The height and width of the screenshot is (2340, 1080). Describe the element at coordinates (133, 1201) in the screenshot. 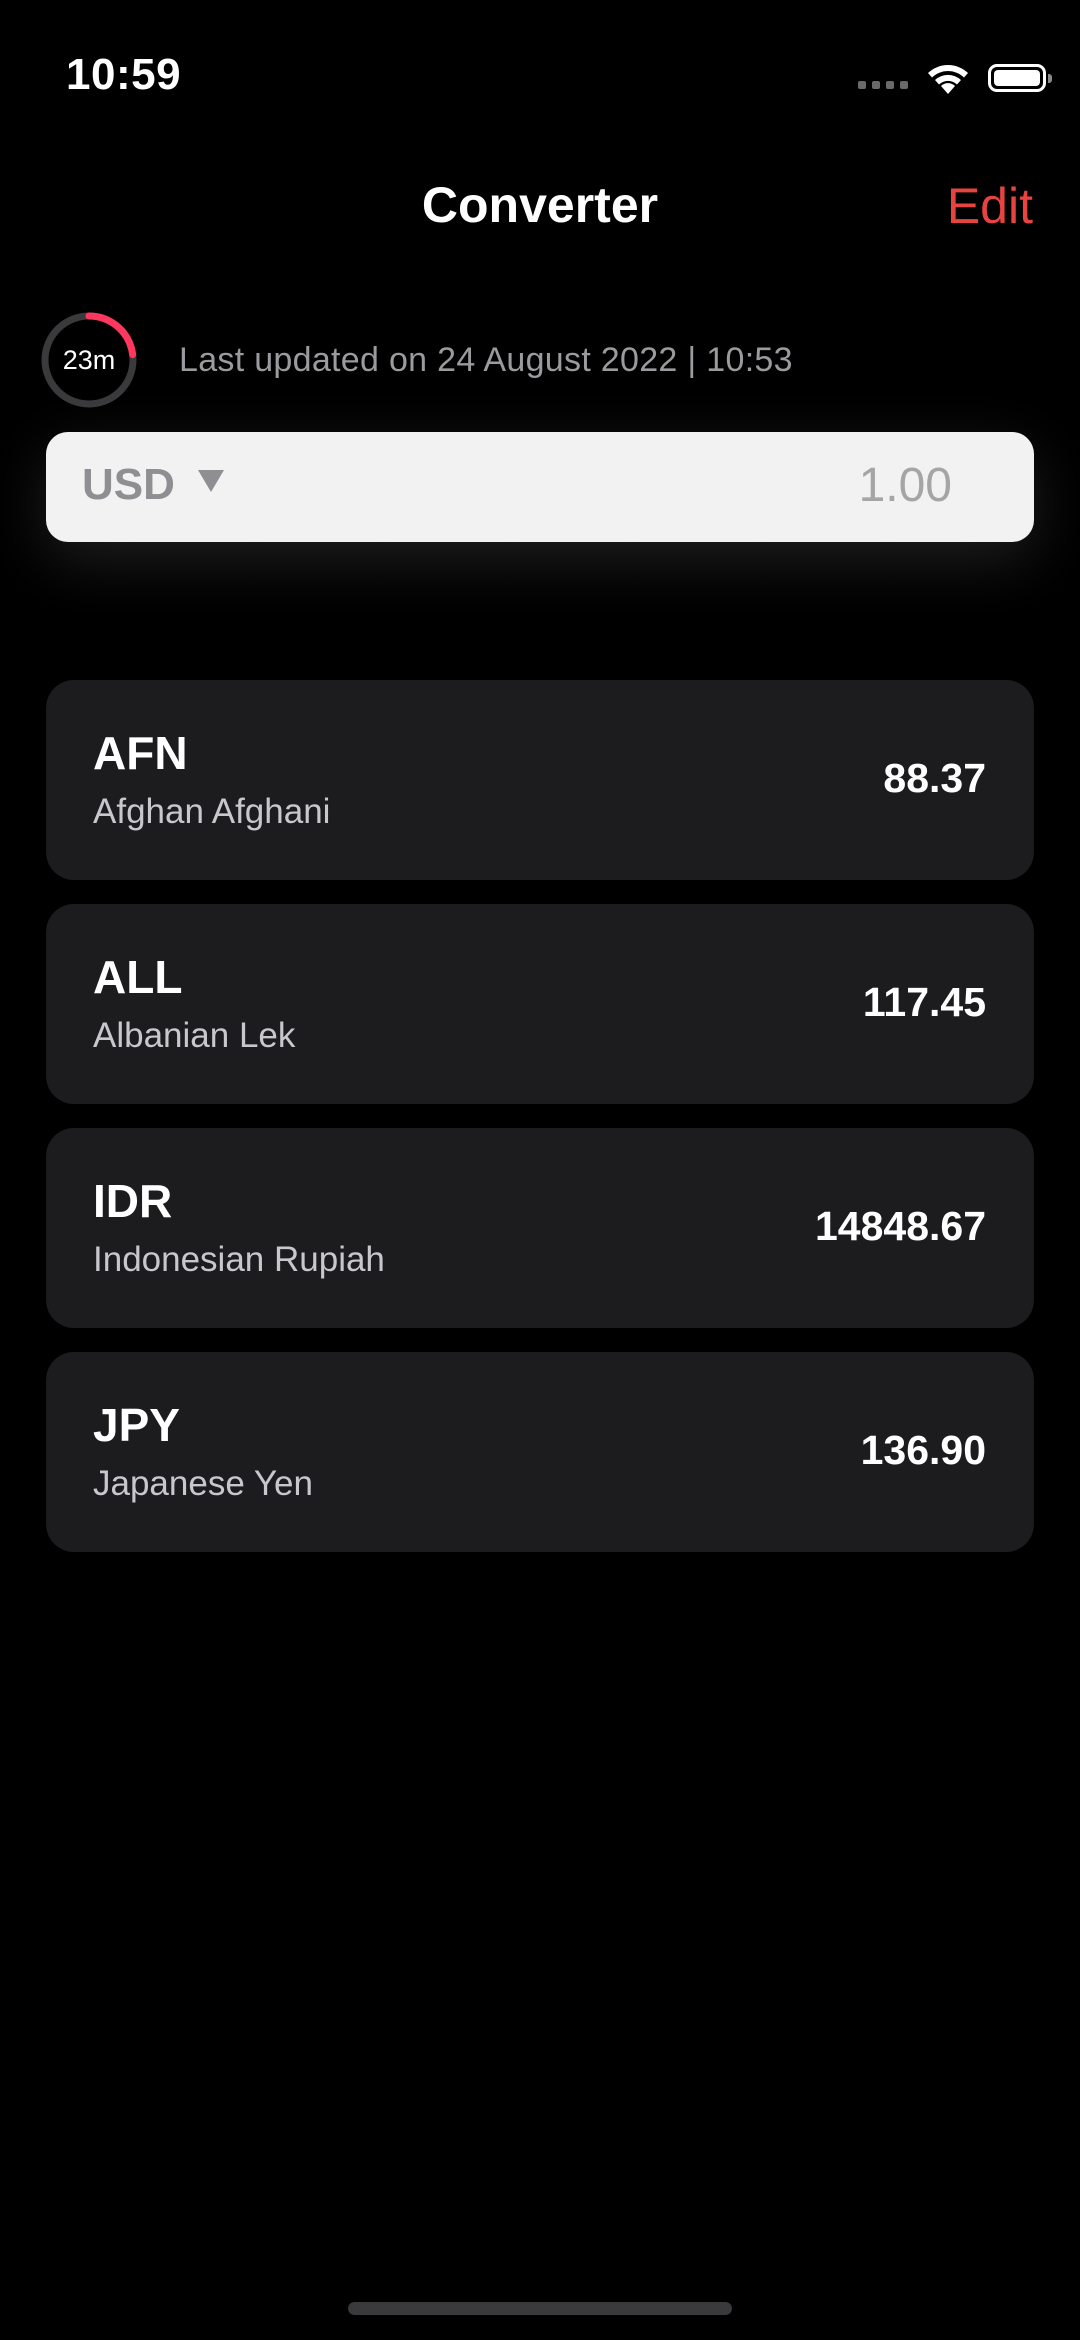

I see `currency-code: IDR` at that location.